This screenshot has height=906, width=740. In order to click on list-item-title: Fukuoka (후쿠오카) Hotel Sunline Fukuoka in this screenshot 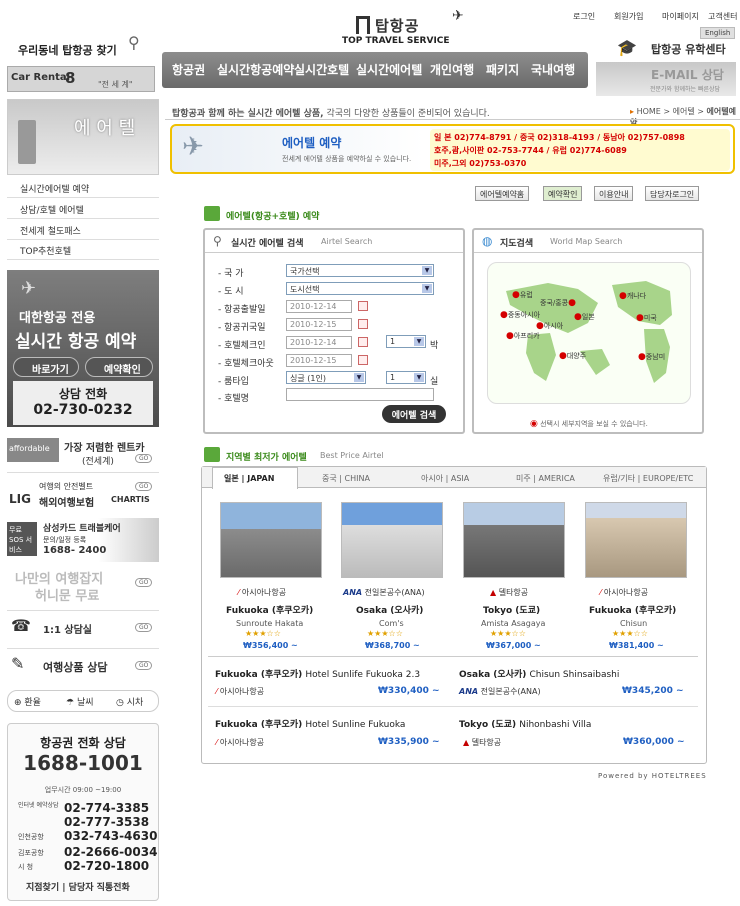, I will do `click(310, 723)`.